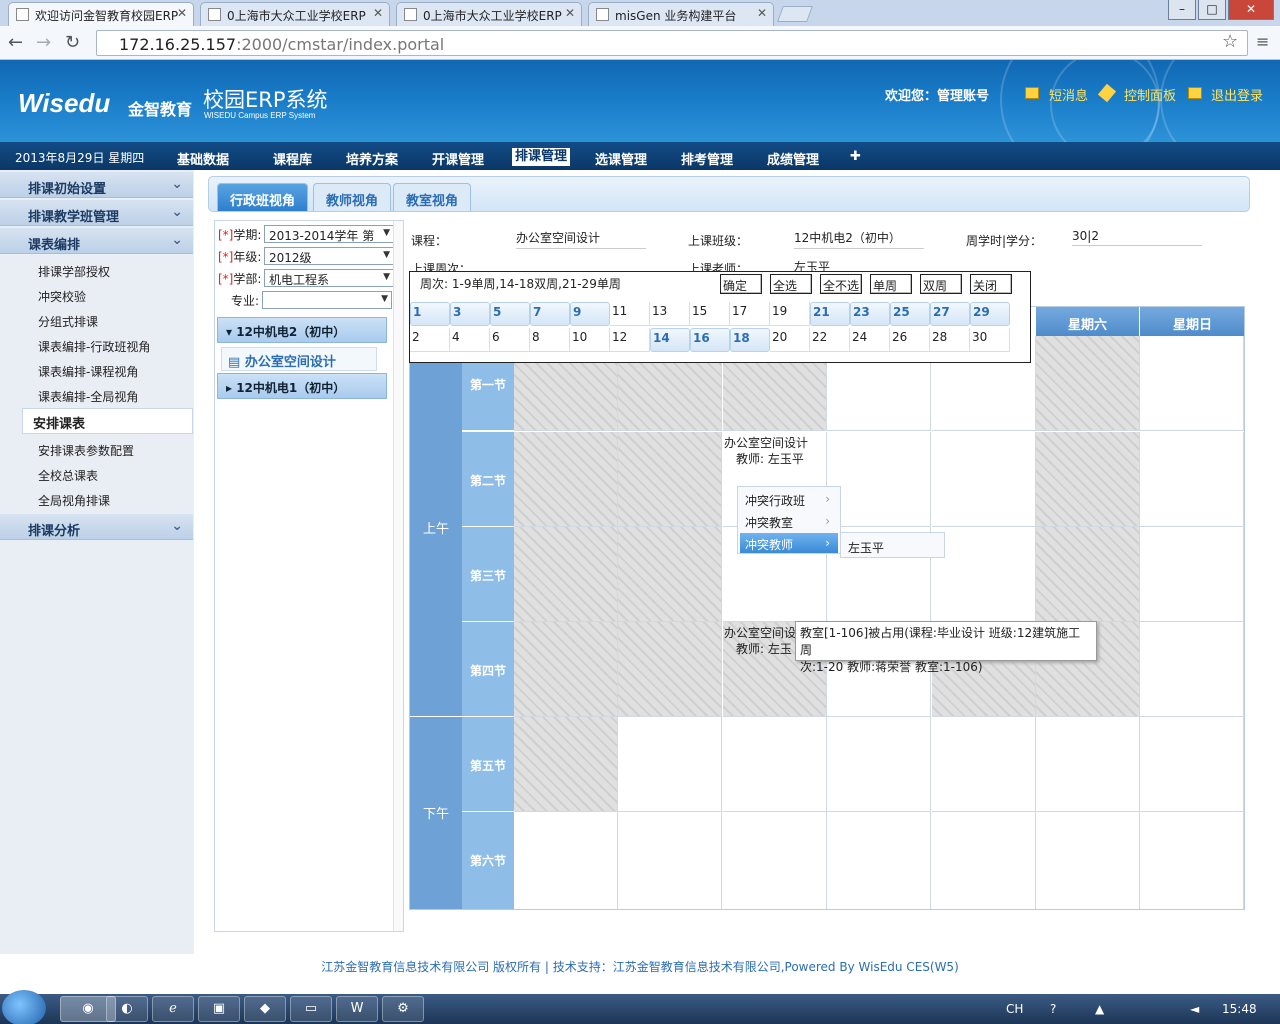  I want to click on week-cell: 30, so click(990, 340).